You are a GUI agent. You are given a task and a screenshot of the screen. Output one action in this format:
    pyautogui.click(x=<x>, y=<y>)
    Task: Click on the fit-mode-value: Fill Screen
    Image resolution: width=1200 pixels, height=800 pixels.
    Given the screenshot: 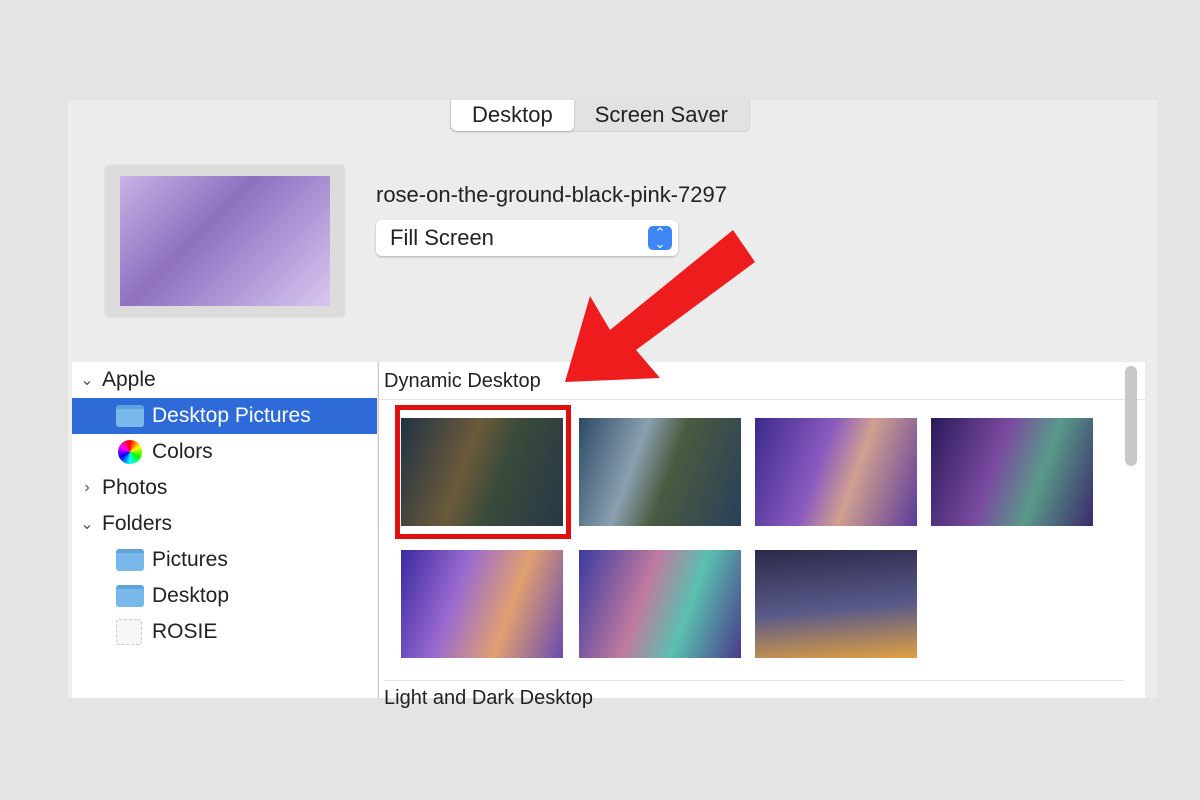 What is the action you would take?
    pyautogui.click(x=442, y=237)
    